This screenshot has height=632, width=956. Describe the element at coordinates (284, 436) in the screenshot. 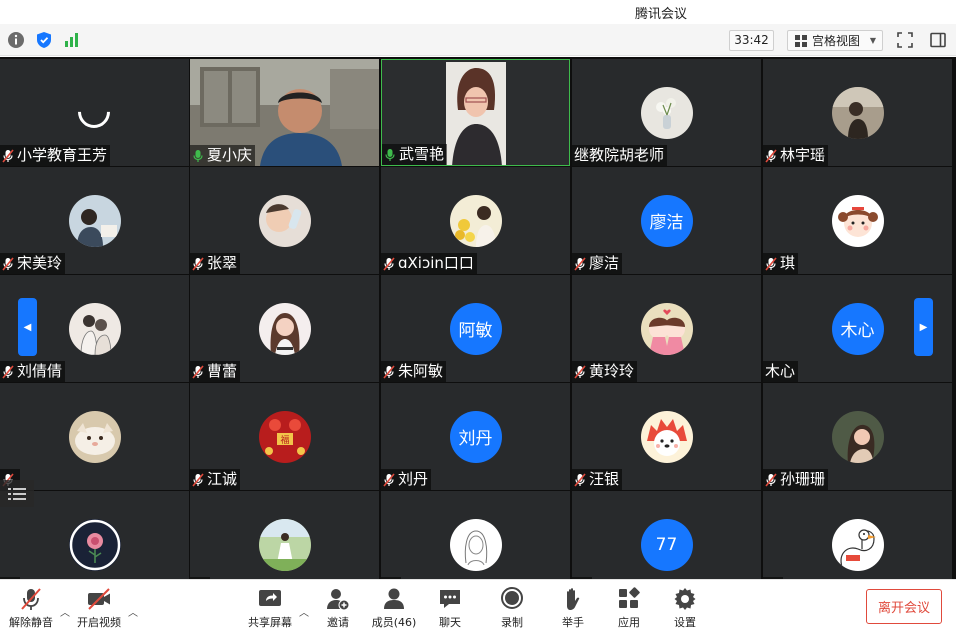

I see `participant-tile: 福江诚` at that location.